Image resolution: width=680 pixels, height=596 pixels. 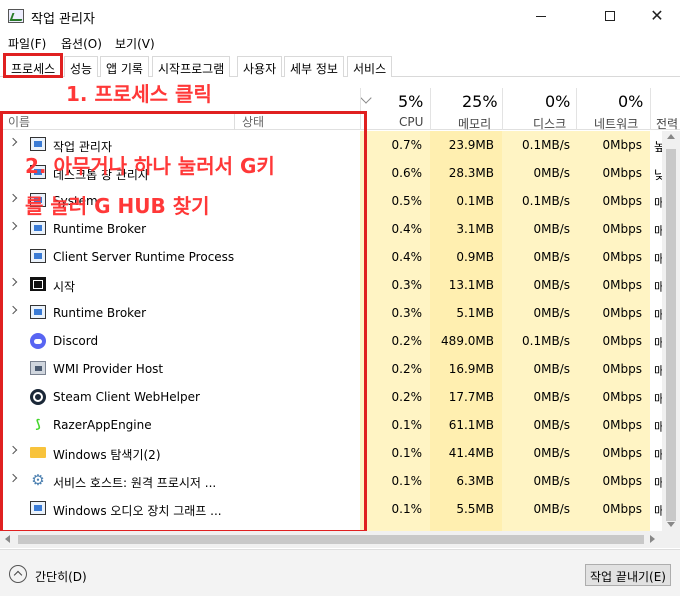 What do you see at coordinates (557, 101) in the screenshot?
I see `column-disk-percent: 0%` at bounding box center [557, 101].